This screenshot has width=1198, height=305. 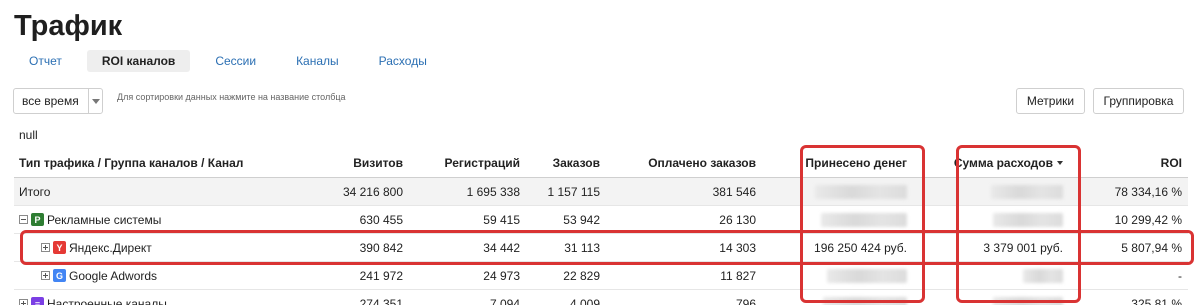 I want to click on chevron-down-icon, so click(x=95, y=101).